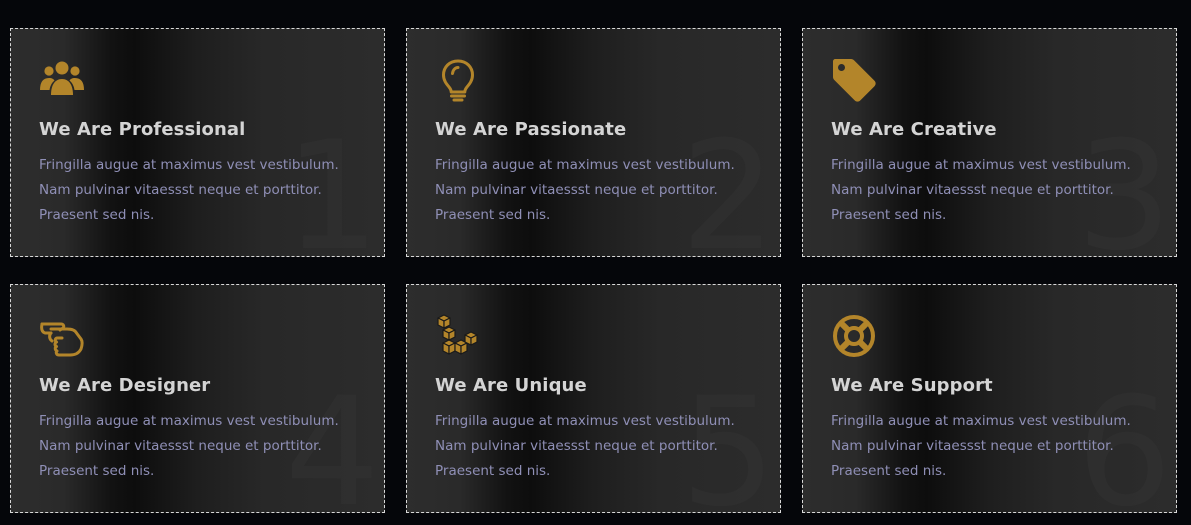 The image size is (1191, 525). Describe the element at coordinates (142, 129) in the screenshot. I see `card-title: We Are Professional` at that location.